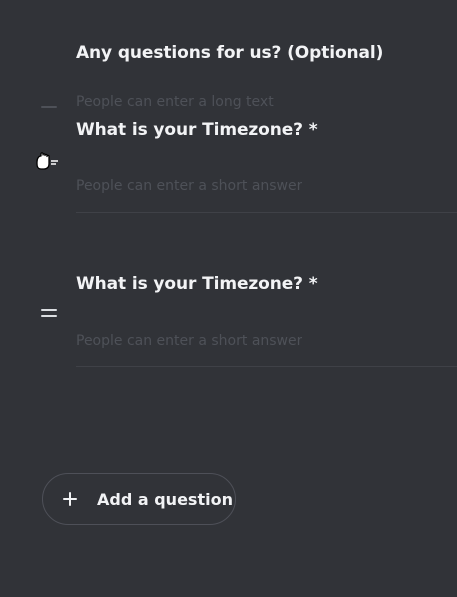  What do you see at coordinates (175, 102) in the screenshot?
I see `question-placeholder: People can enter a long text` at bounding box center [175, 102].